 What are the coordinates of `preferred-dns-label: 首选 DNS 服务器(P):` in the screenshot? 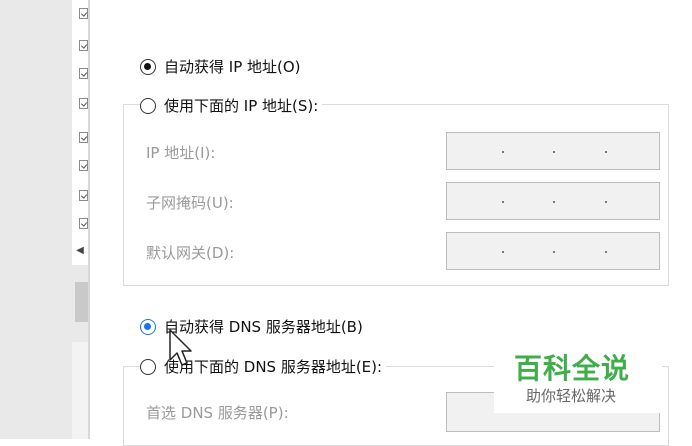 It's located at (217, 413).